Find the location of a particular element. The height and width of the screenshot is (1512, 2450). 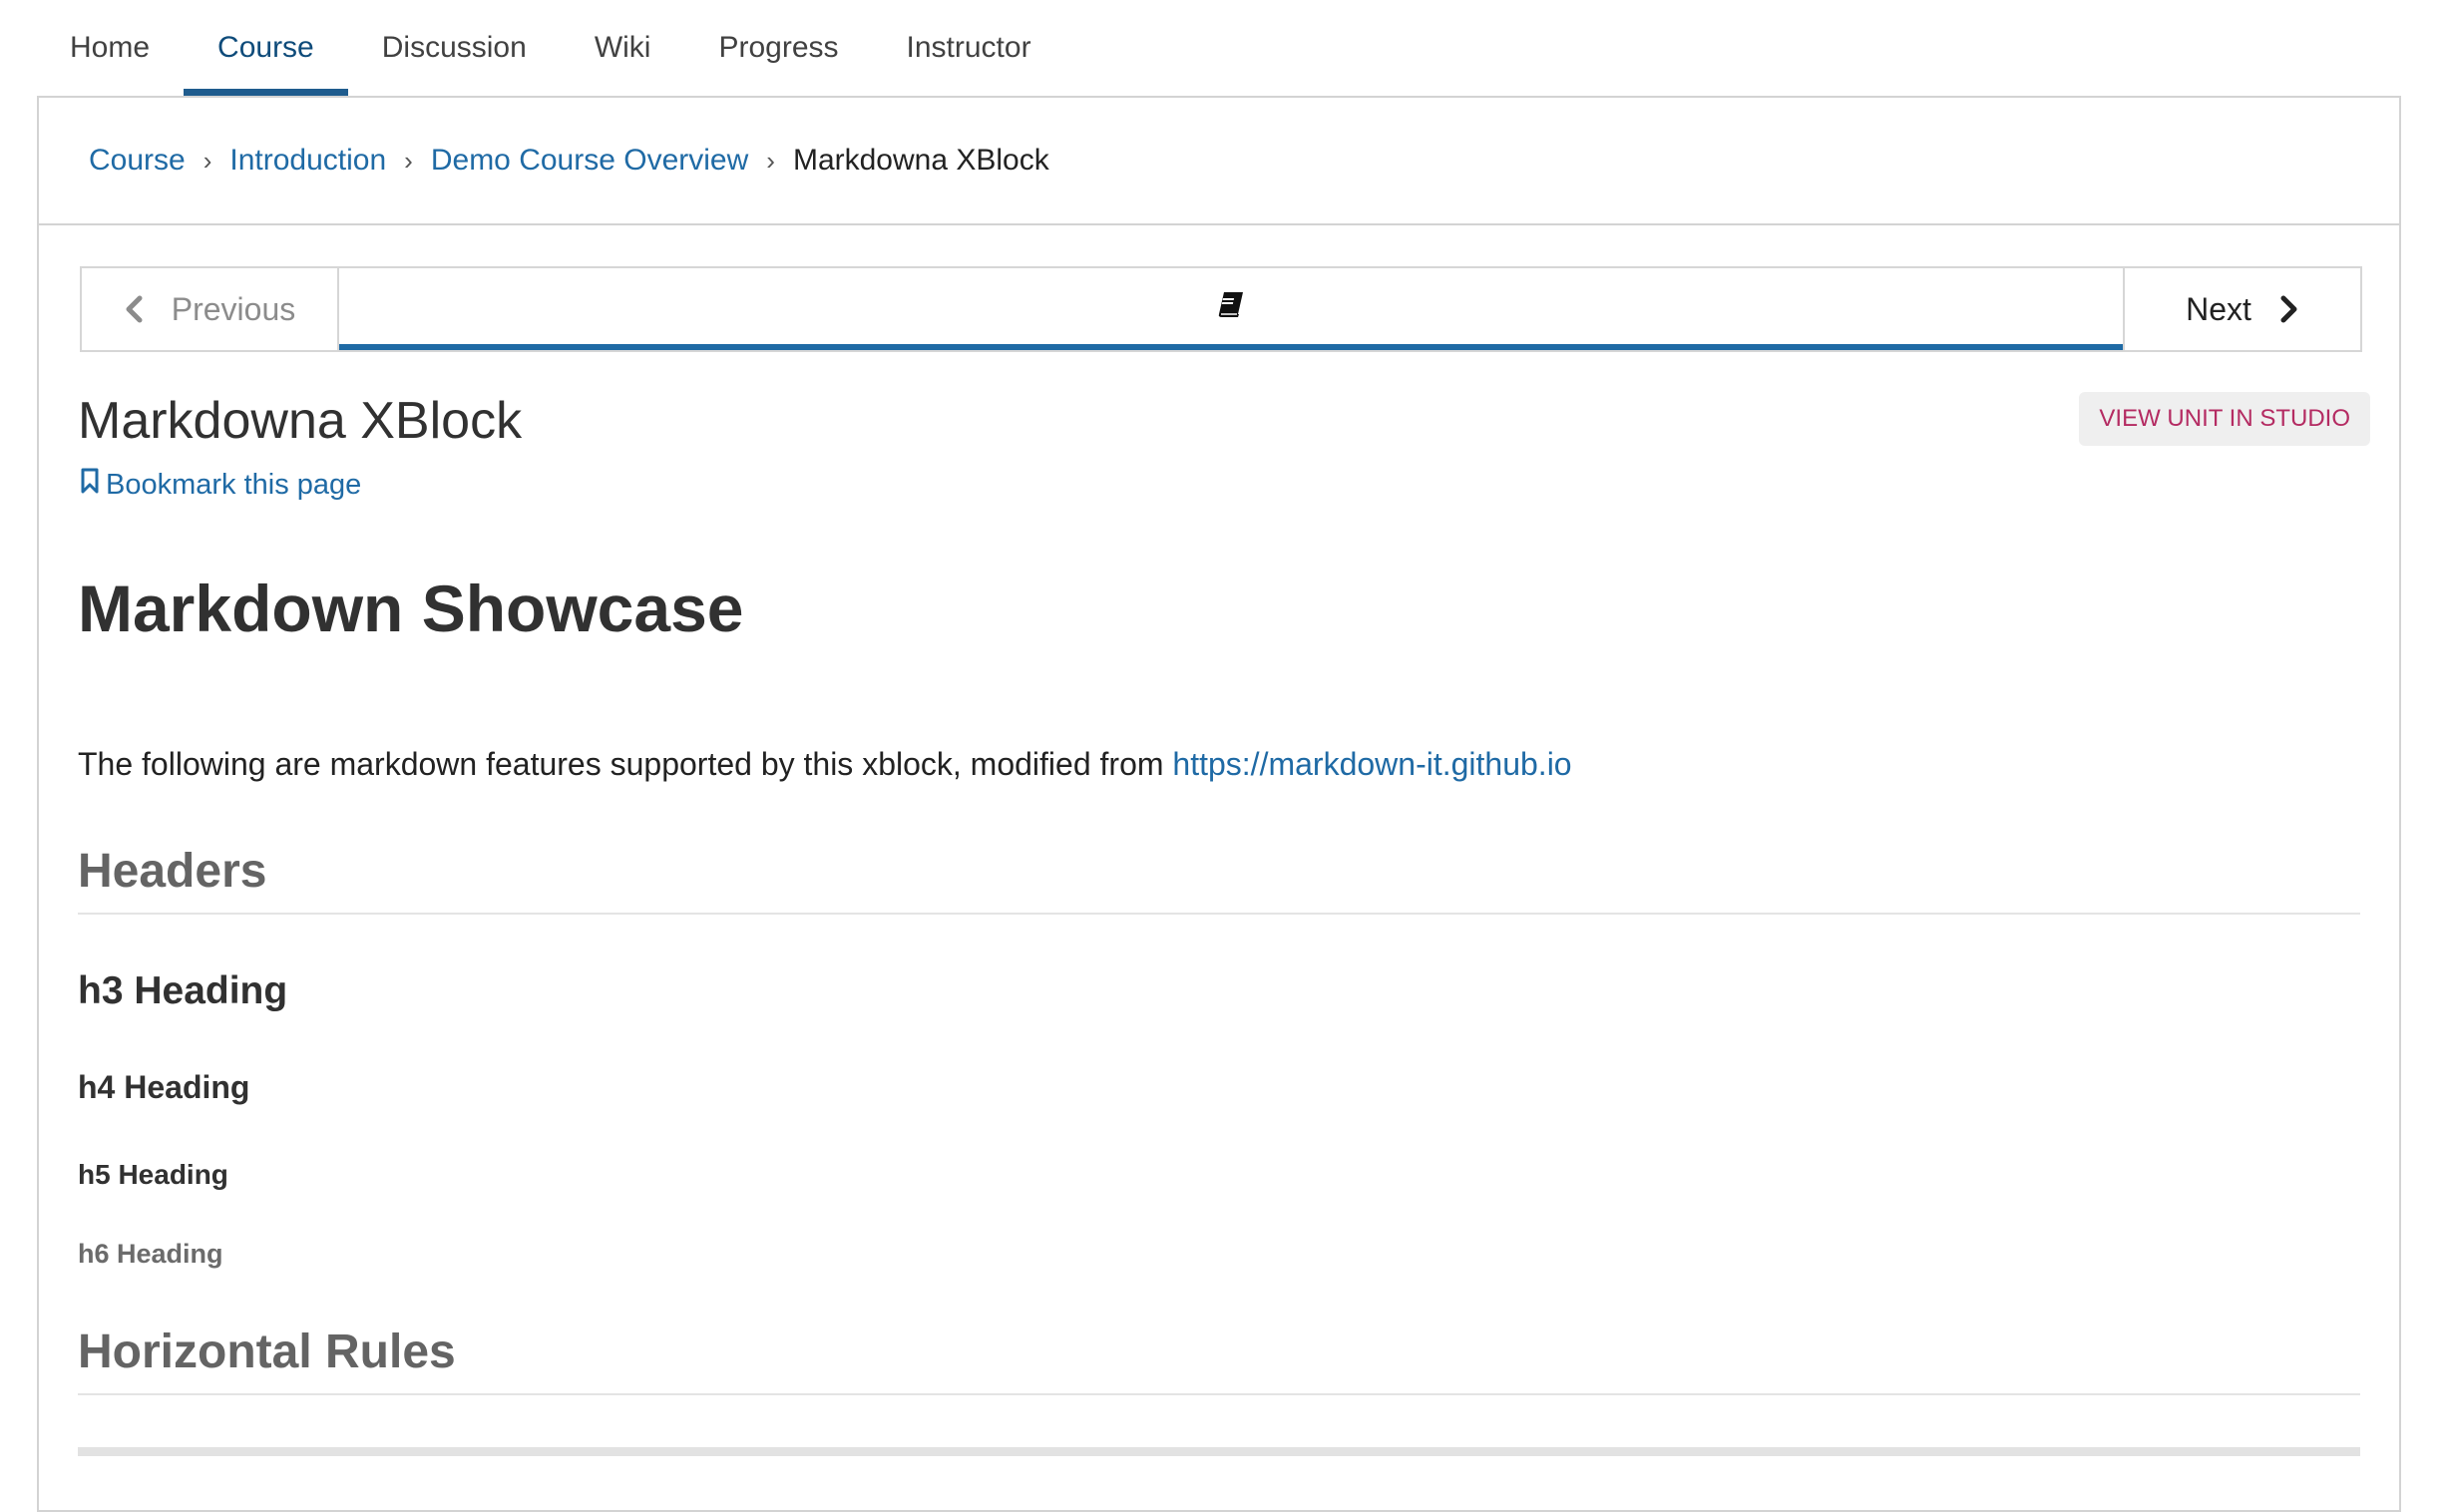

tab-instructor: Instructor is located at coordinates (969, 48).